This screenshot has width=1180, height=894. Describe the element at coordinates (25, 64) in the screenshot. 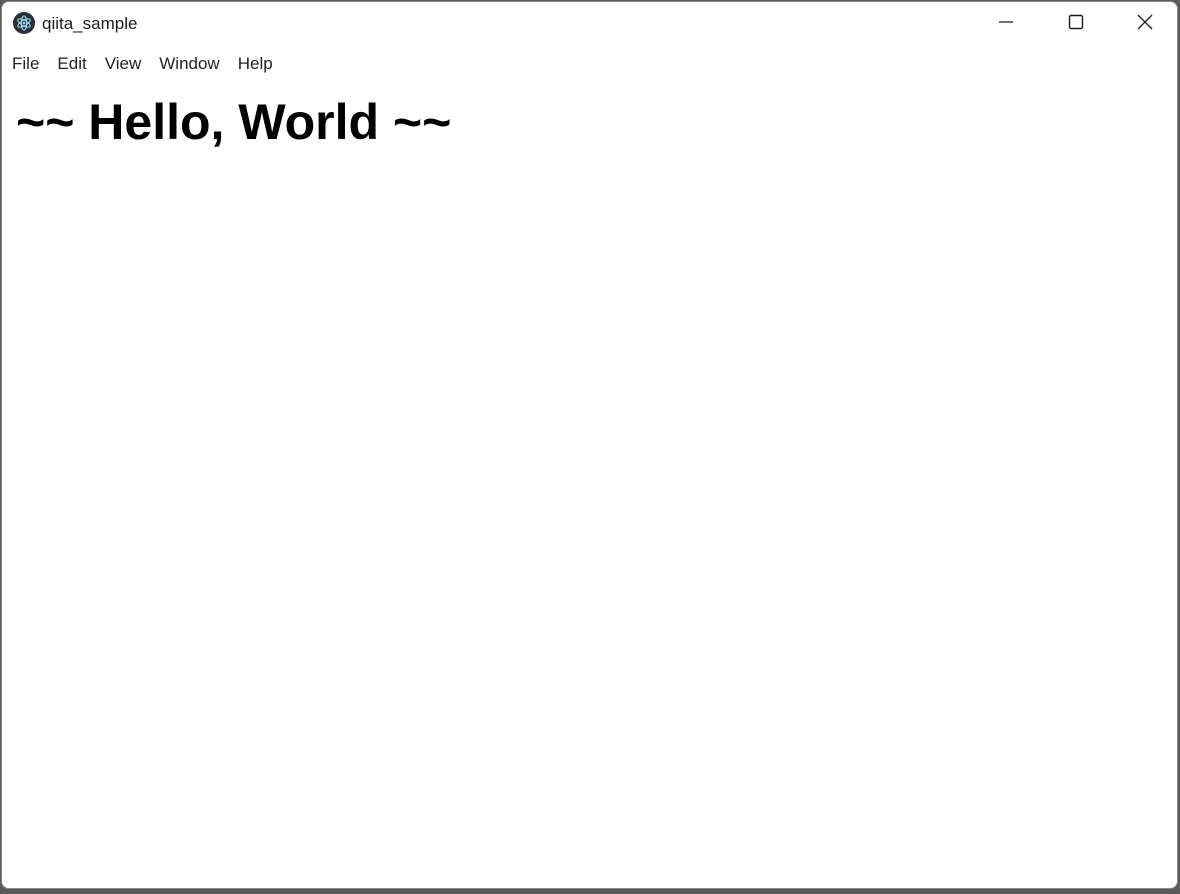

I see `menu-file: File` at that location.